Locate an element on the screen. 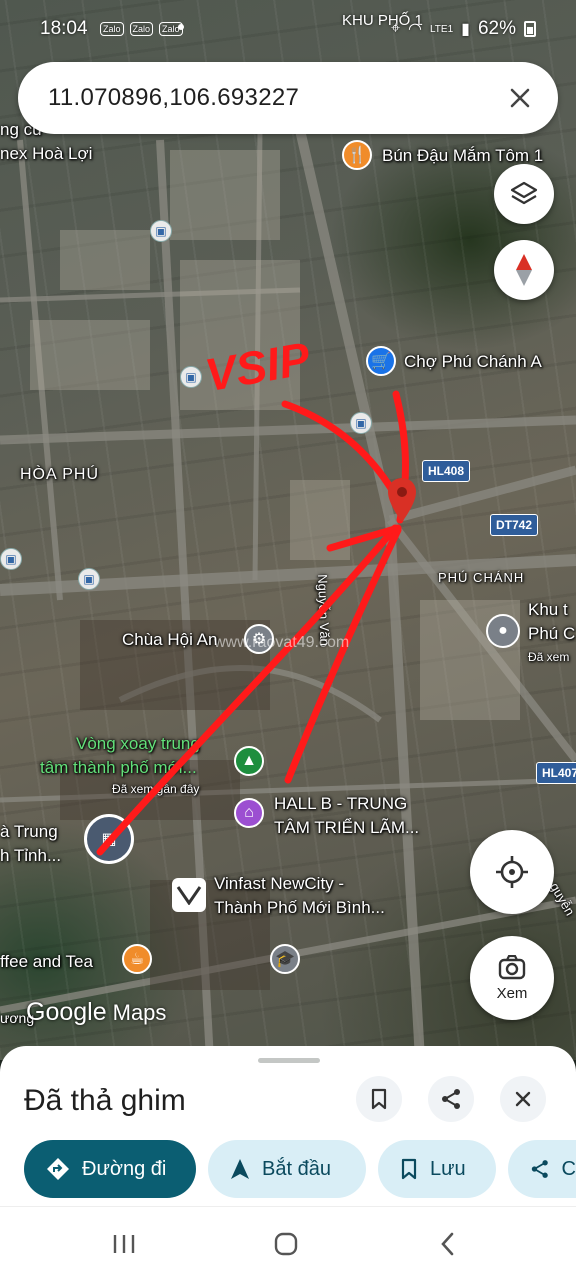 This screenshot has width=576, height=1281. status-right: ⌖ ◠ LTE1 ▮ 62% is located at coordinates (463, 29).